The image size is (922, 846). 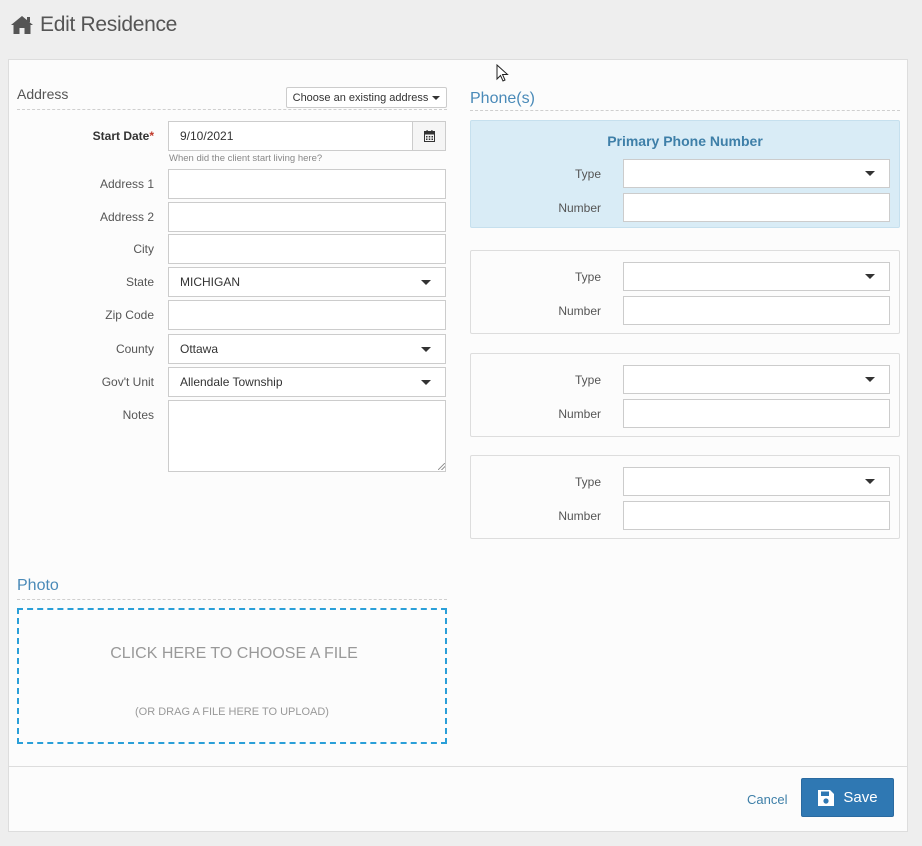 I want to click on govt-unit-row: Gov't Unit Allendale Township, so click(x=232, y=382).